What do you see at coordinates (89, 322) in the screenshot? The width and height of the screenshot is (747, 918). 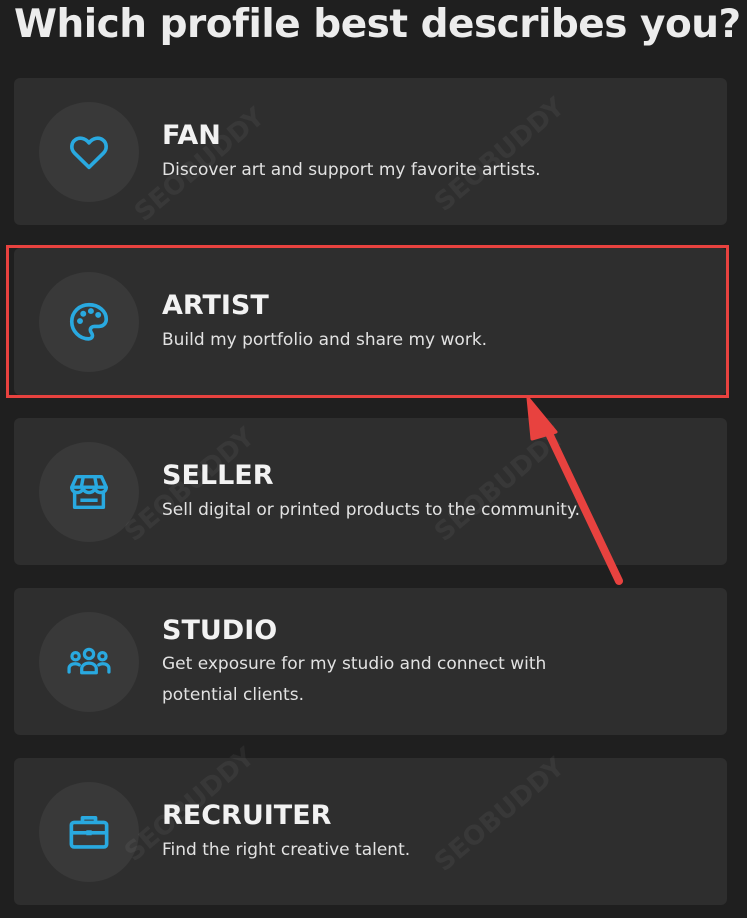 I see `palette-icon` at bounding box center [89, 322].